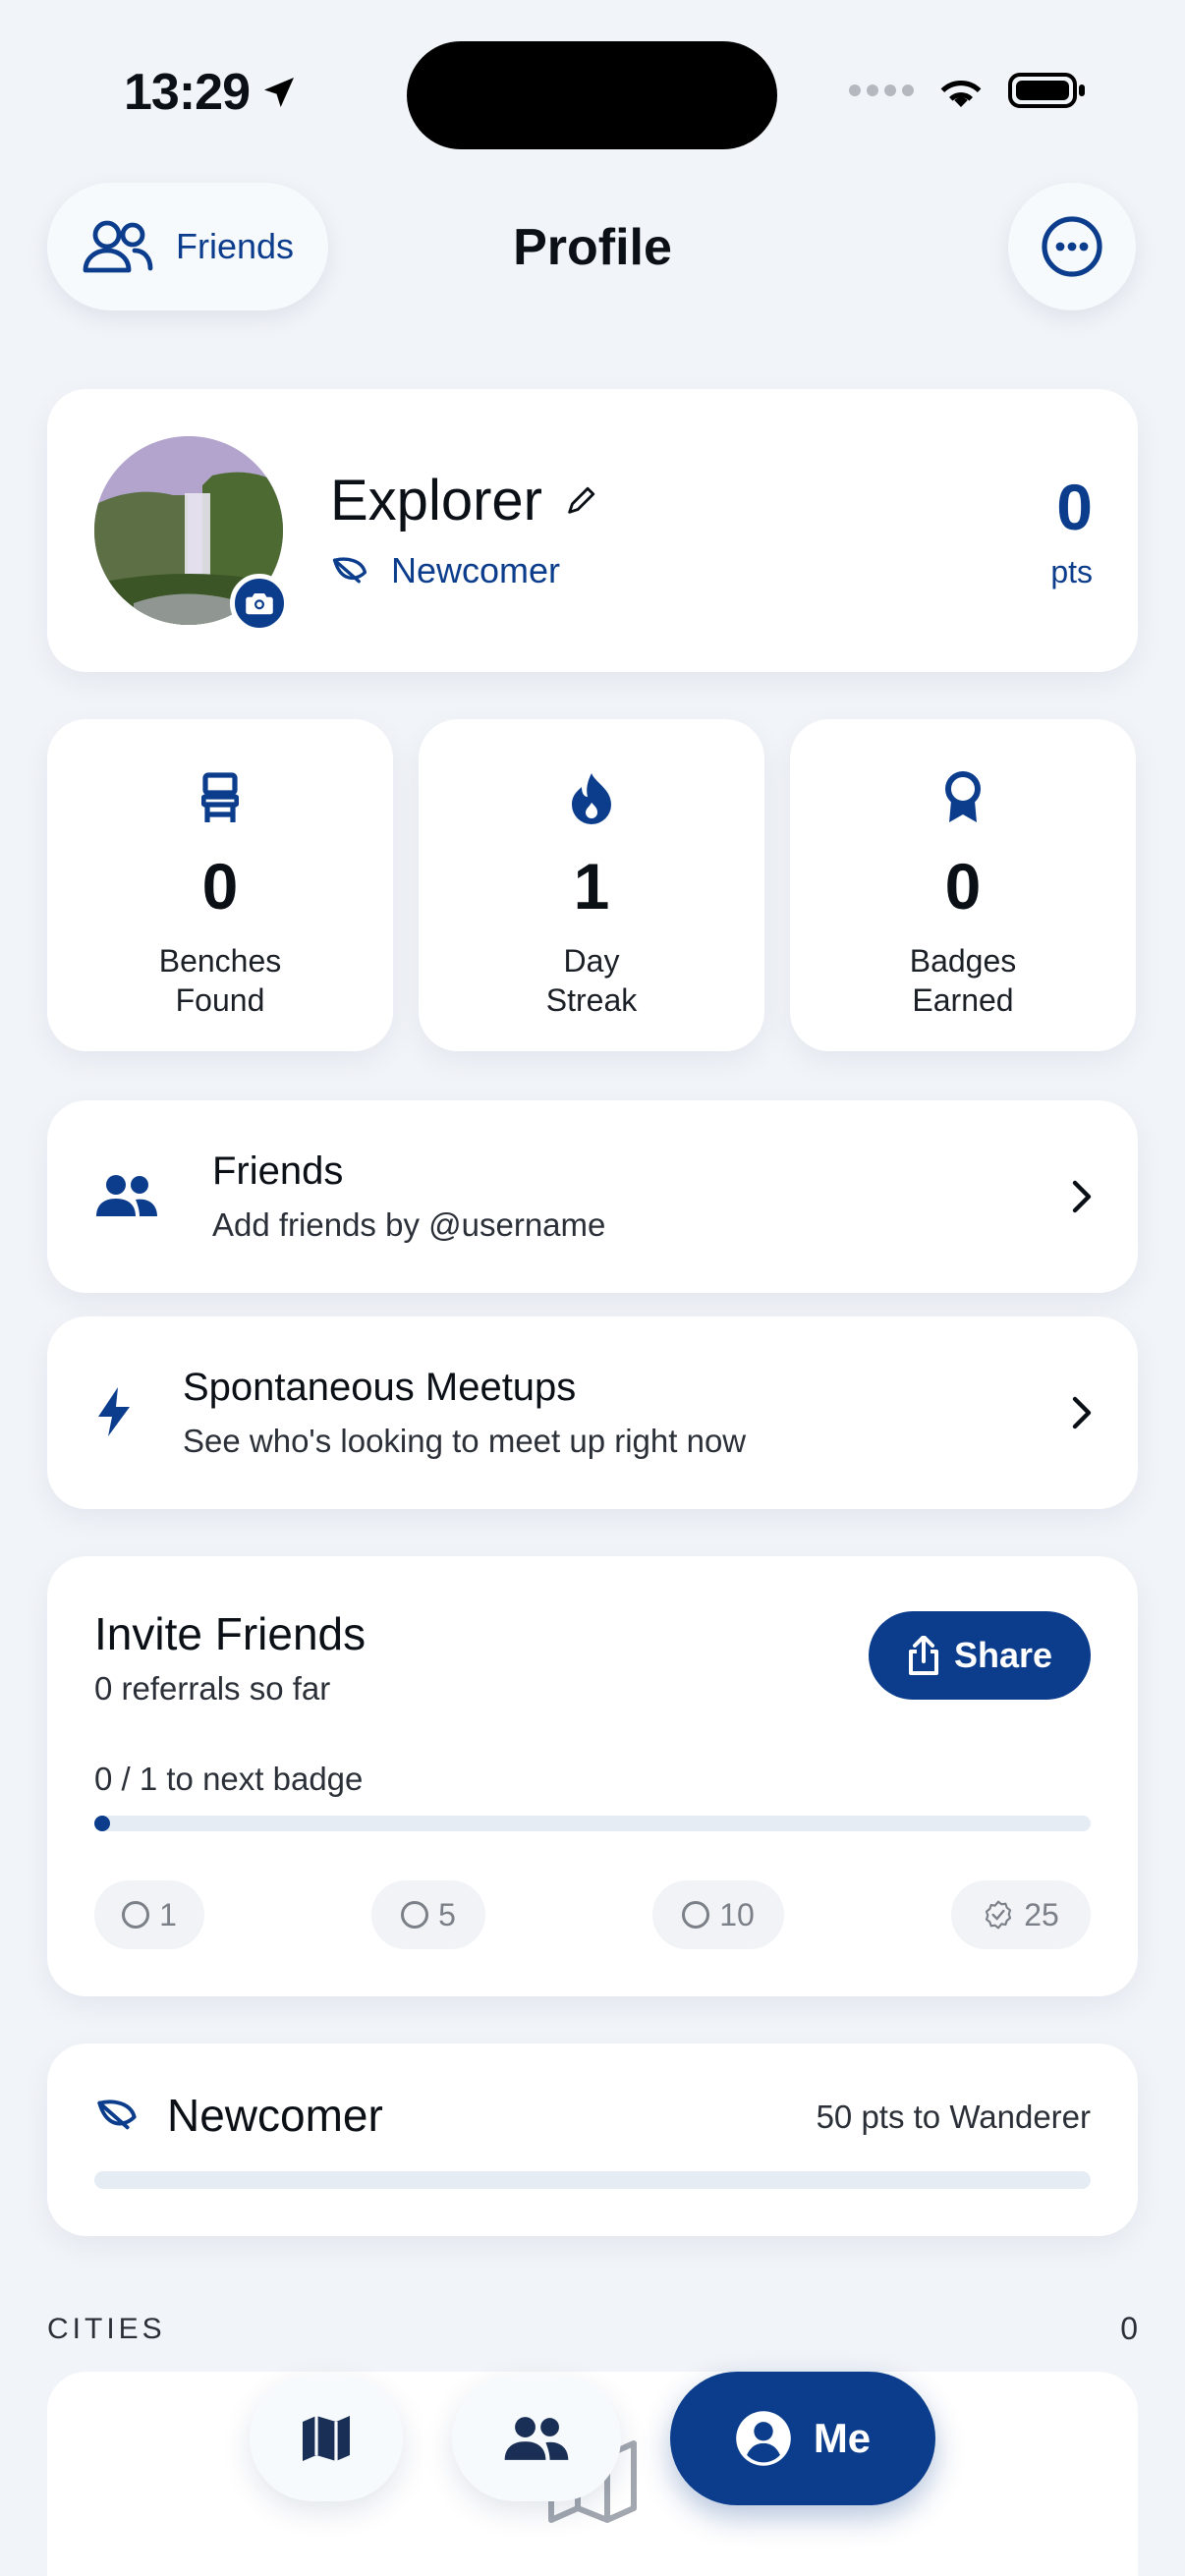 This screenshot has height=2576, width=1185. Describe the element at coordinates (107, 2329) in the screenshot. I see `cities-section-label: CITIES` at that location.